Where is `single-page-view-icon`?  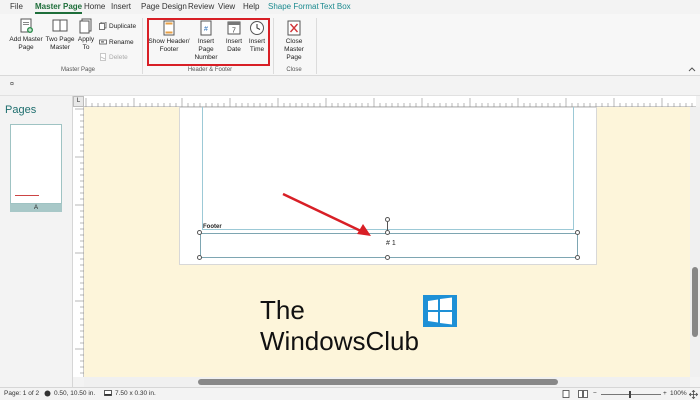
single-page-view-icon is located at coordinates (566, 394).